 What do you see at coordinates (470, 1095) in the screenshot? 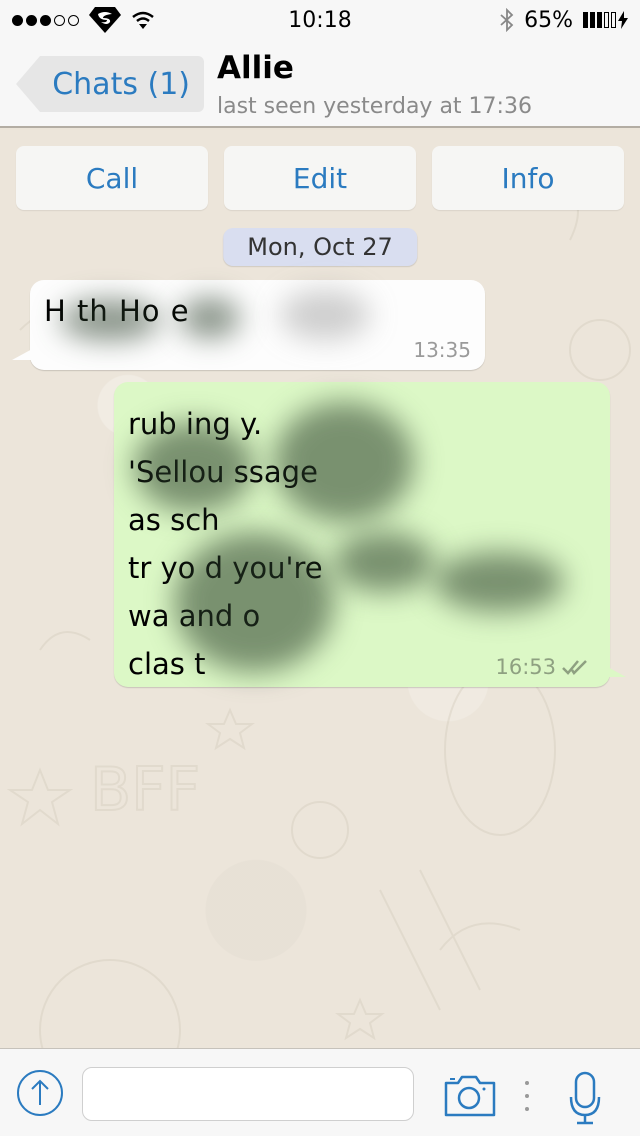
I see `camera-icon` at bounding box center [470, 1095].